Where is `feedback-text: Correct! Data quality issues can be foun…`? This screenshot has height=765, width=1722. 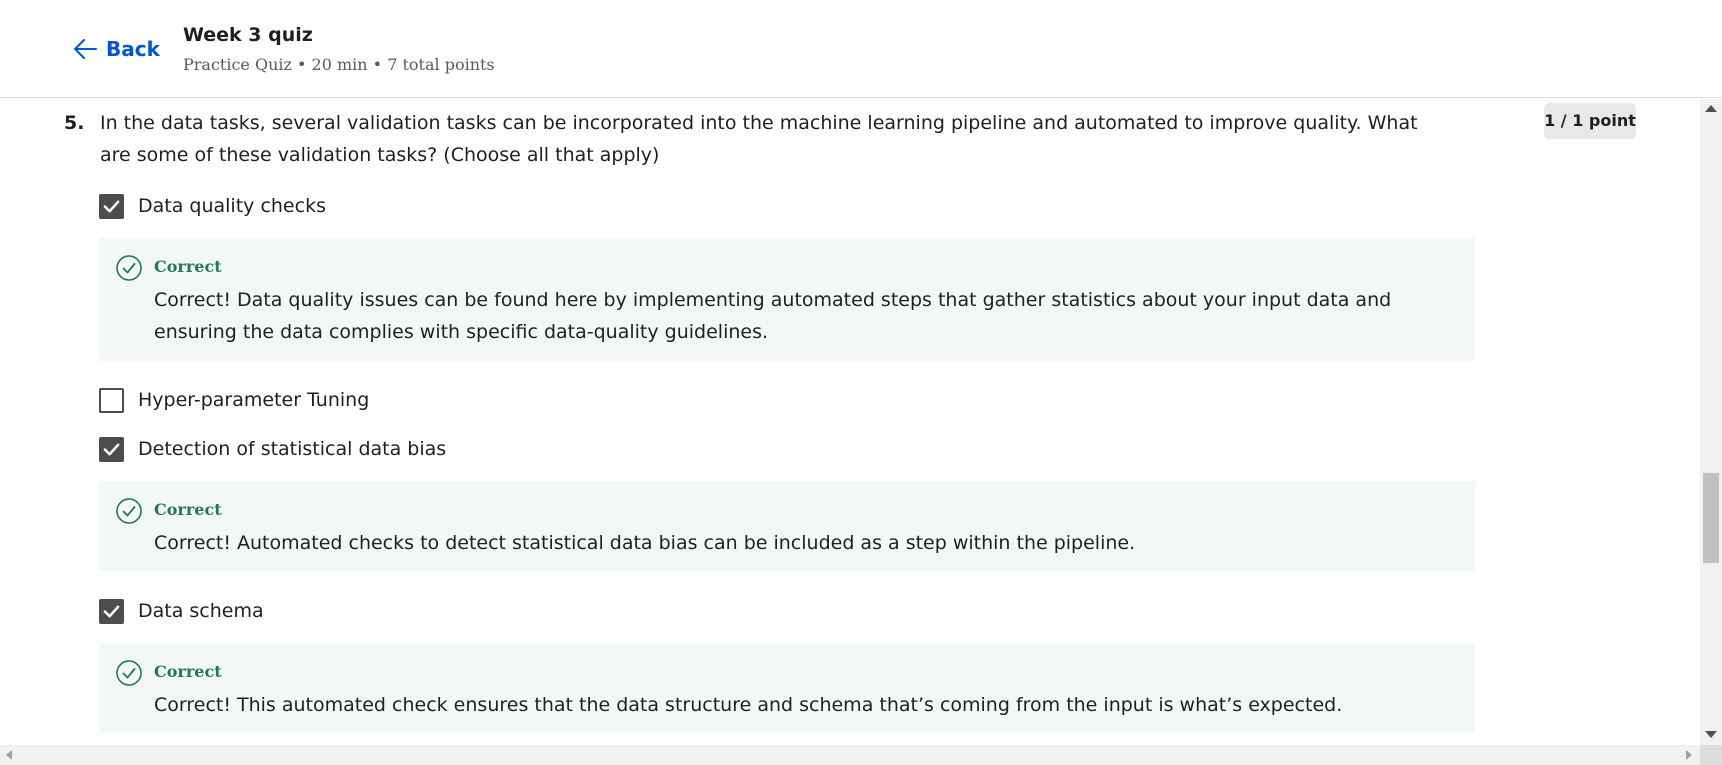
feedback-text: Correct! Data quality issues can be foun… is located at coordinates (773, 316).